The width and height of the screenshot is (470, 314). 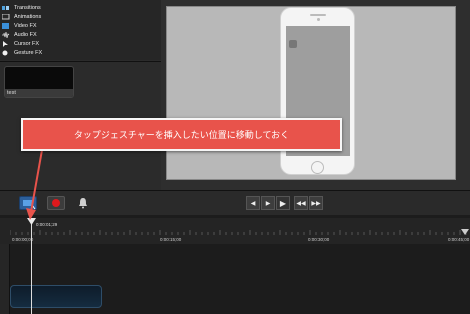 What do you see at coordinates (459, 239) in the screenshot?
I see `tick-label: 0:00:45;00` at bounding box center [459, 239].